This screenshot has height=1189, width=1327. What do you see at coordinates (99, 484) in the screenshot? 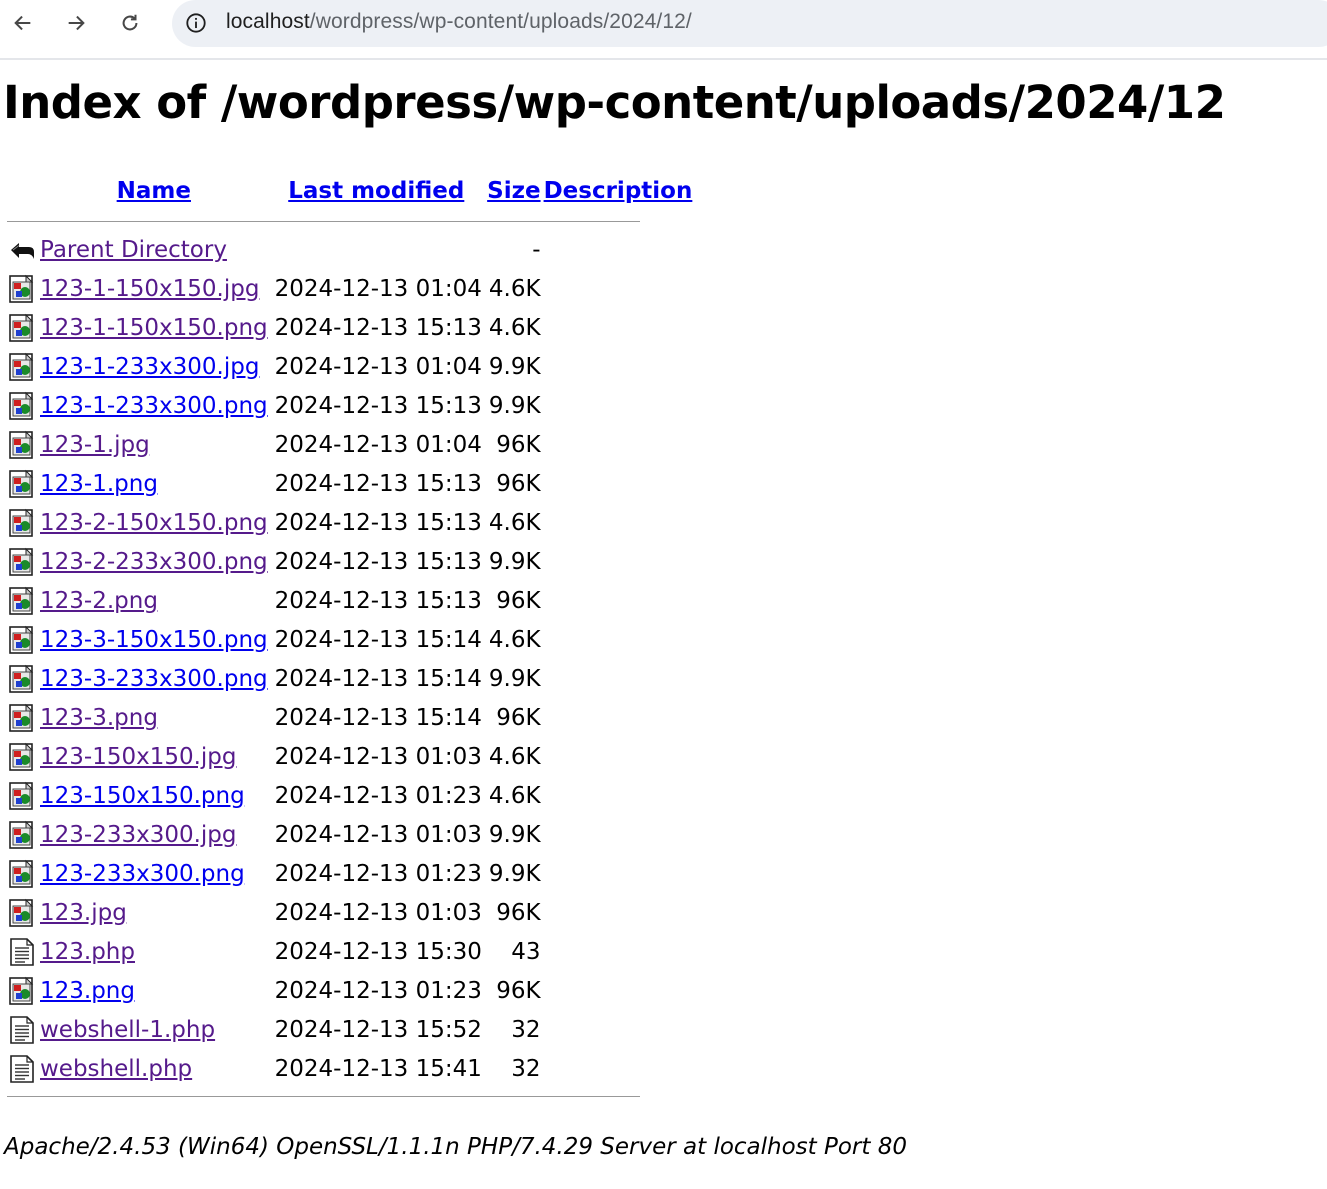
I see `file-link: 123-1.png` at bounding box center [99, 484].